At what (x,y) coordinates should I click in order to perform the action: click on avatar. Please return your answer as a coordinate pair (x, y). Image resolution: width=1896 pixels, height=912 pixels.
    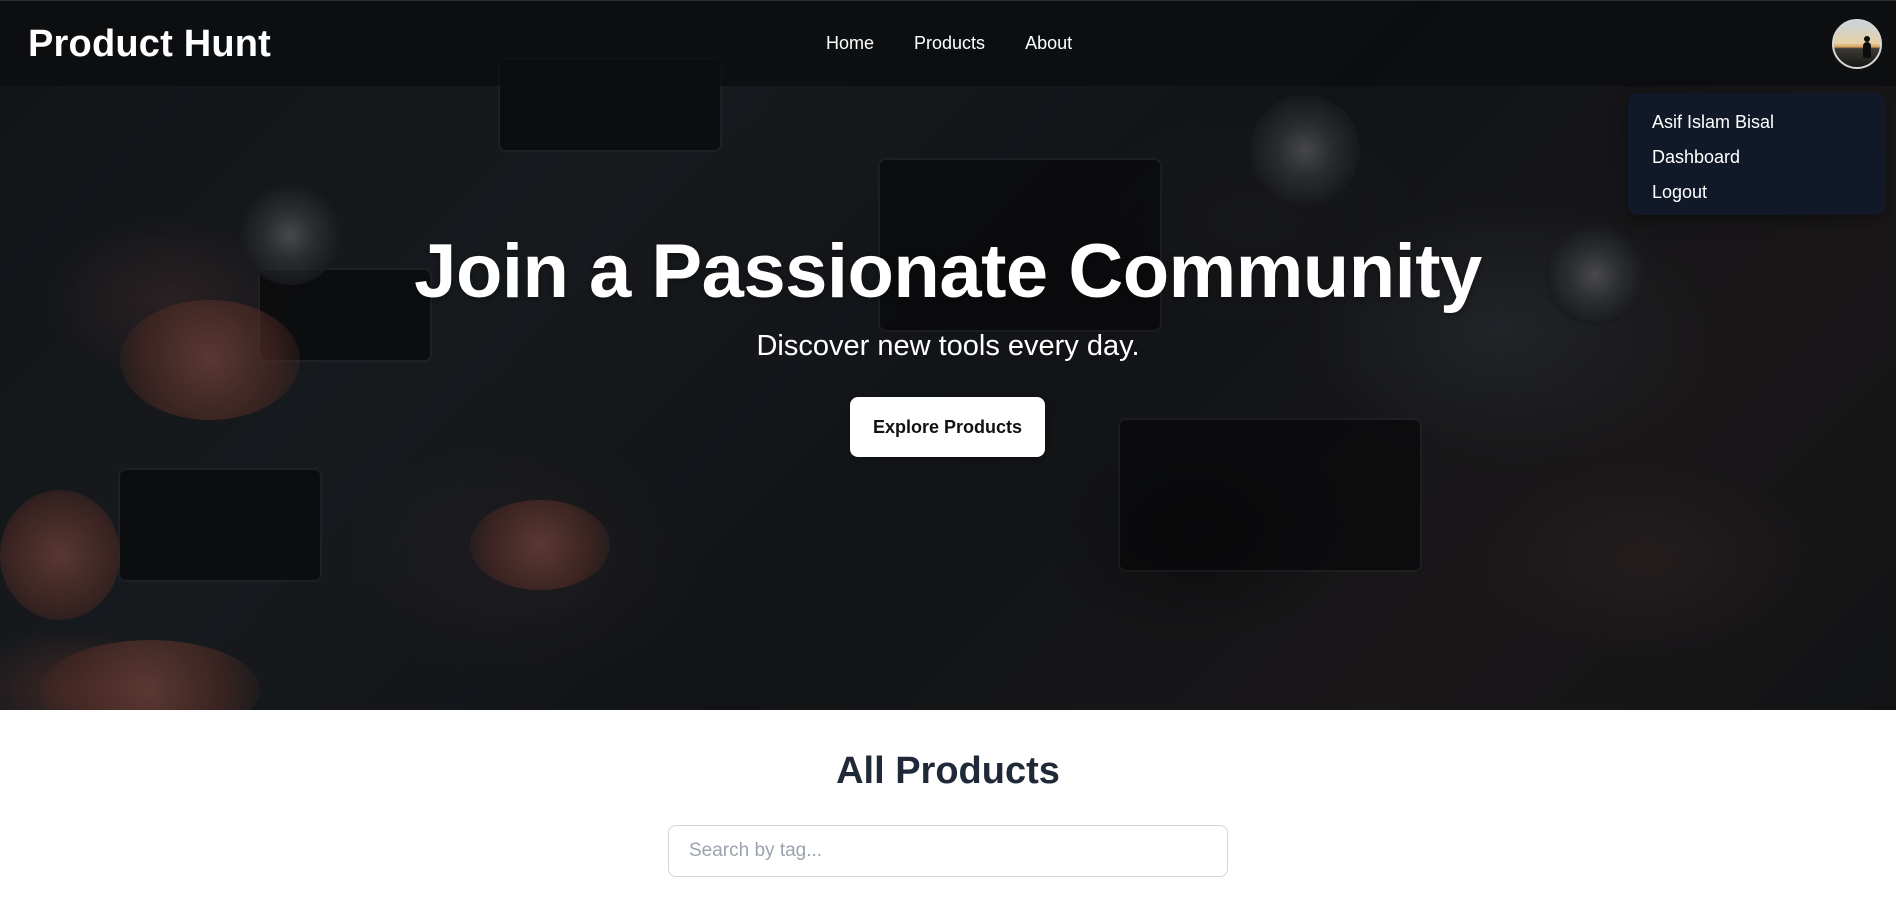
    Looking at the image, I should click on (1857, 44).